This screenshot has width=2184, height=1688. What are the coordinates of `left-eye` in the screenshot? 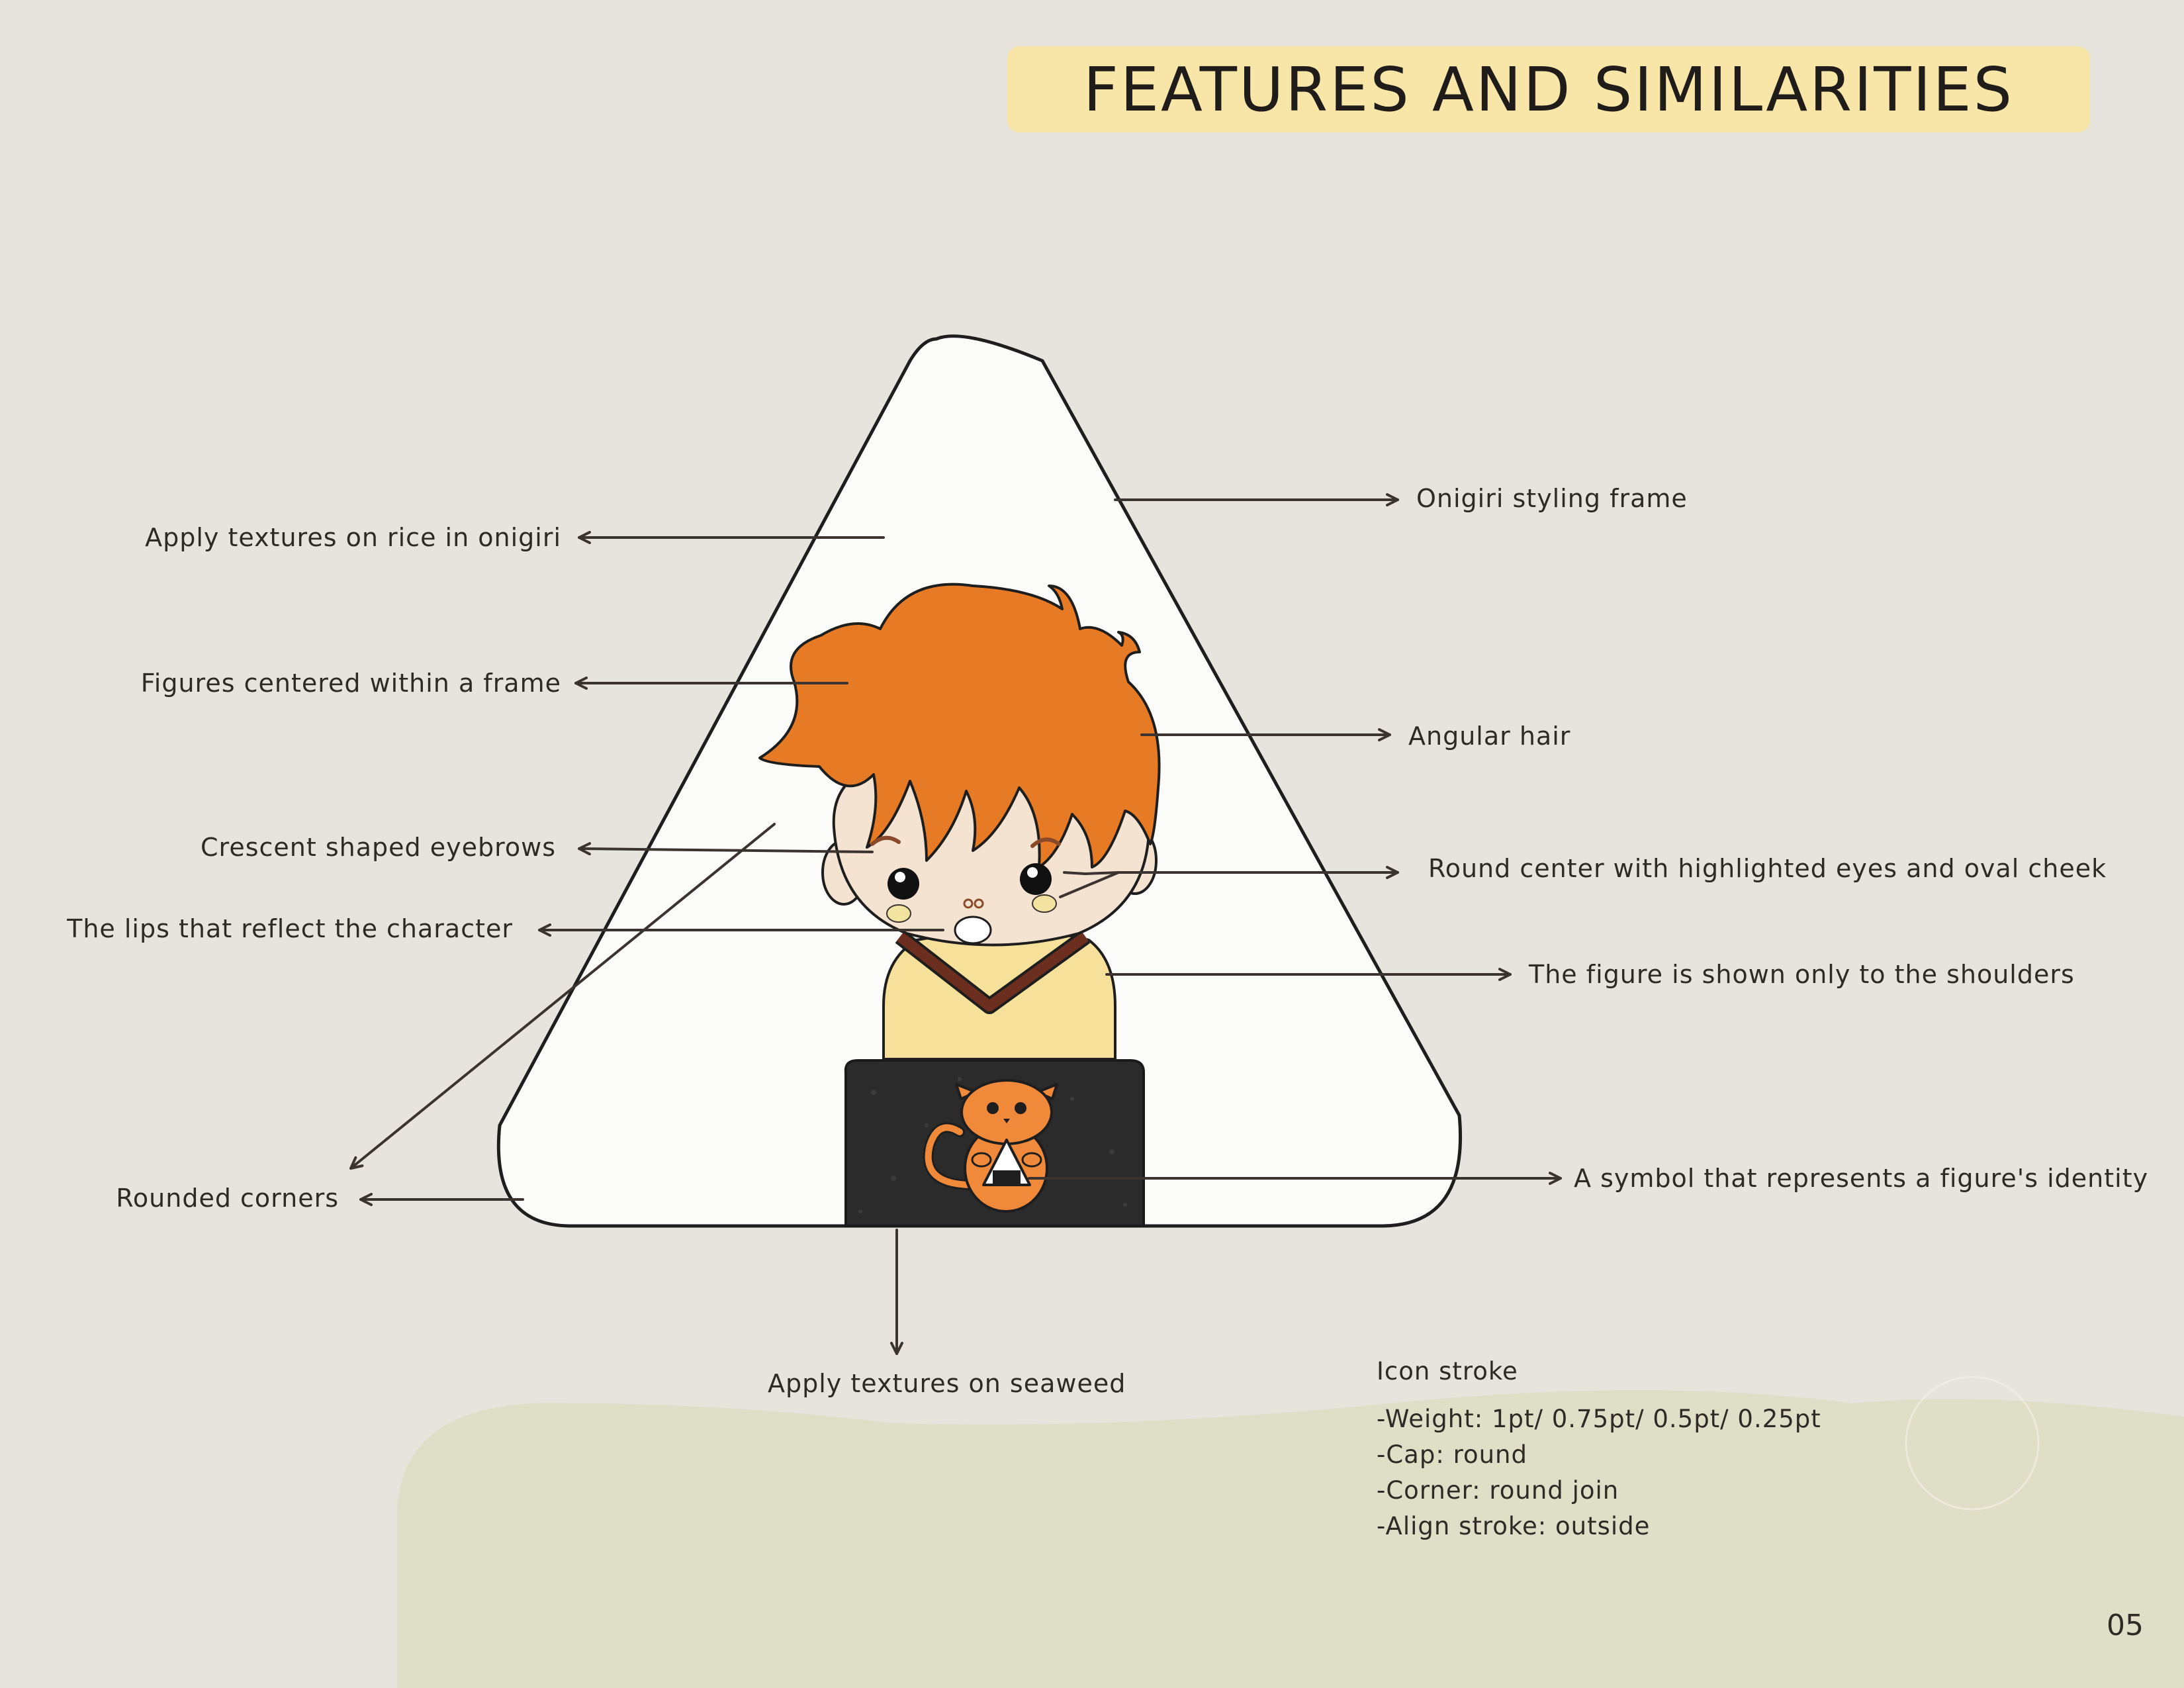 It's located at (903, 884).